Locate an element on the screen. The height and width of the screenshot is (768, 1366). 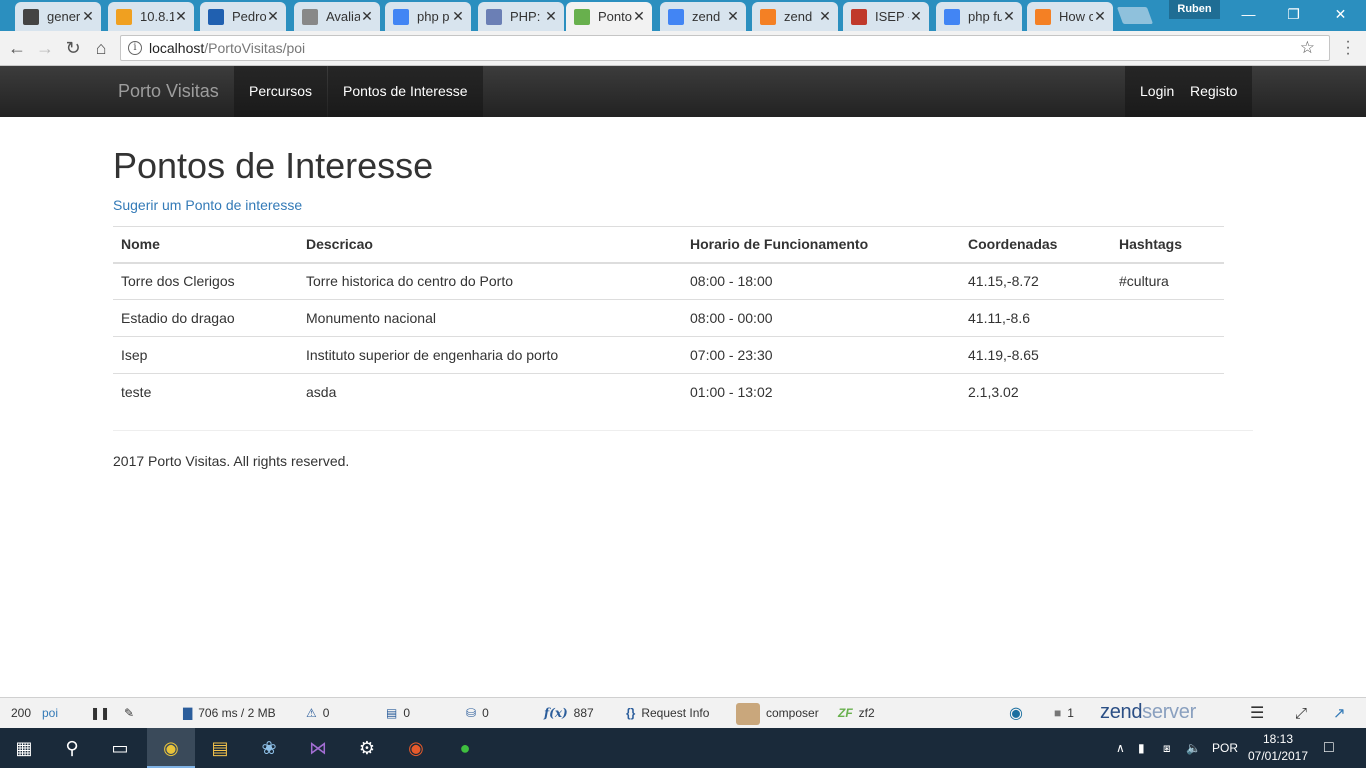
volume-icon: 🔈 is located at coordinates (1193, 748).